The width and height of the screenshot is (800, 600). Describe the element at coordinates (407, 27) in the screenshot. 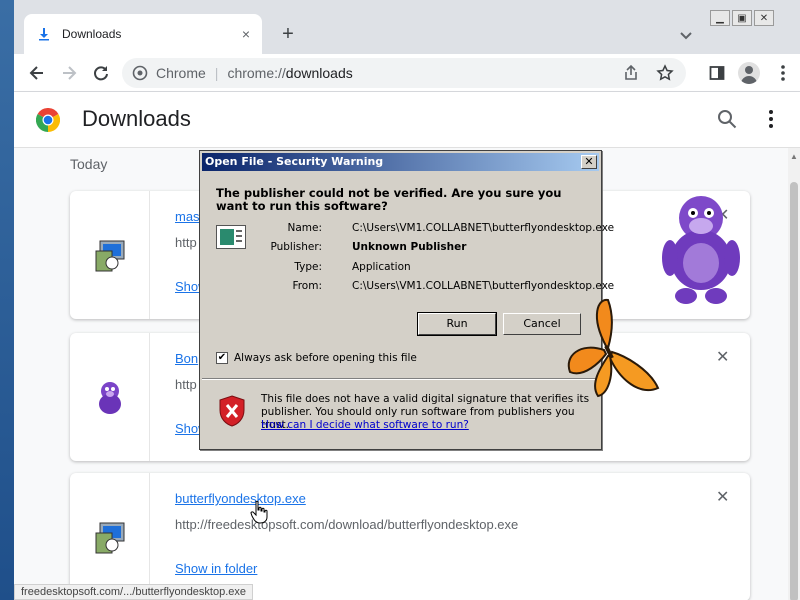

I see `tab-strip: Downloads × + ▁ ▣ ✕` at that location.